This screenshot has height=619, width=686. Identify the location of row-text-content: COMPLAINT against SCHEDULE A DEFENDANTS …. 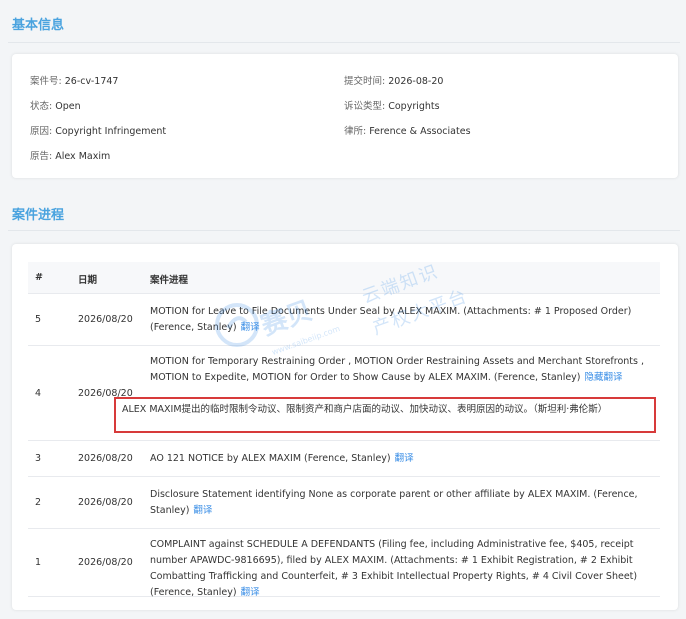
(394, 568).